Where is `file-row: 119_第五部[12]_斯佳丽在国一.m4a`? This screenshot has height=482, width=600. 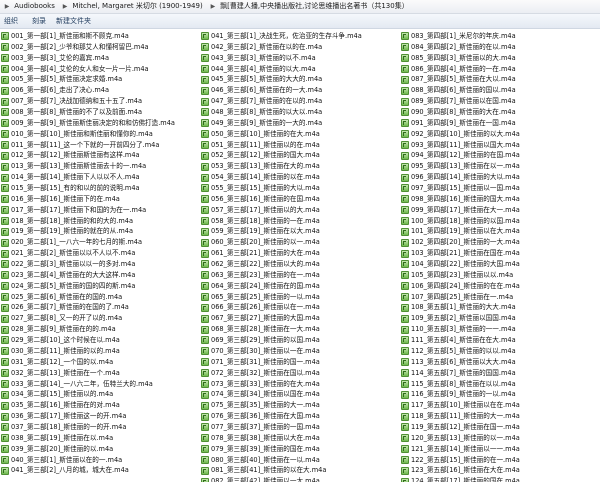 file-row: 119_第五部[12]_斯佳丽在国一.m4a is located at coordinates (499, 427).